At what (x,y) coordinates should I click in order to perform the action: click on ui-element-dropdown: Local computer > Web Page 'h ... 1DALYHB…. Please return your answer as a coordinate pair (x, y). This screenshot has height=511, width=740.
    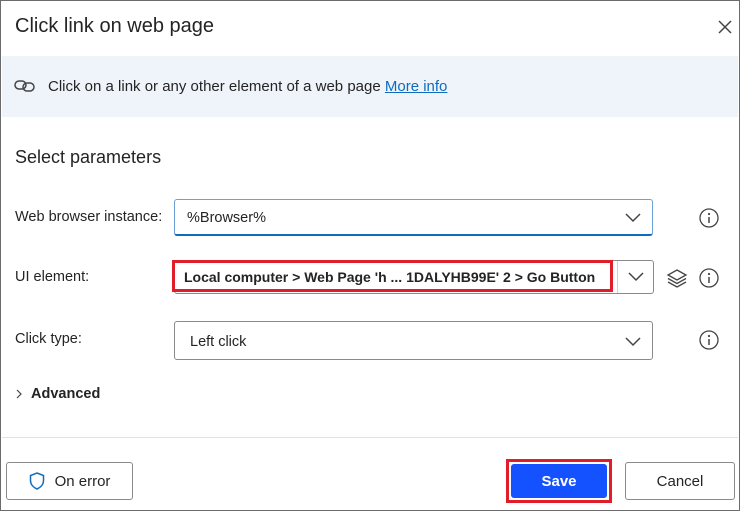
    Looking at the image, I should click on (413, 277).